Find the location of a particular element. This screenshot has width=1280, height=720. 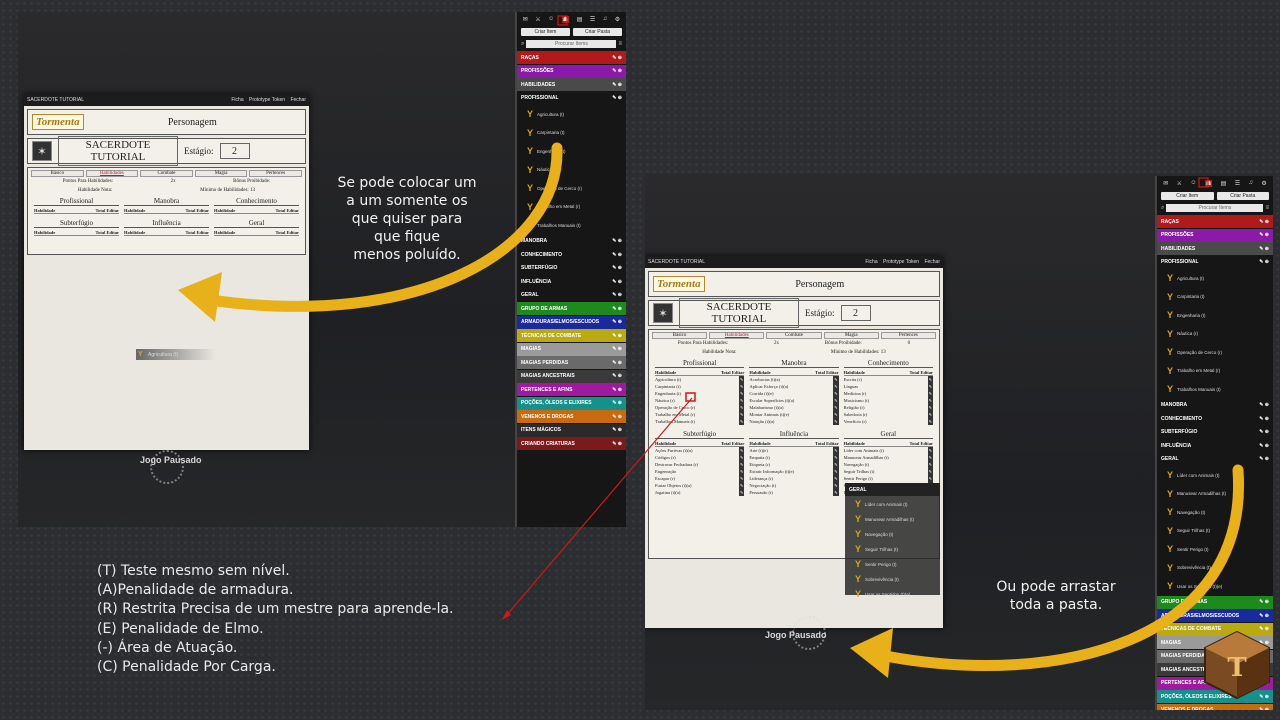

list-item: Y Sobrevivência (t) is located at coordinates (1215, 568).